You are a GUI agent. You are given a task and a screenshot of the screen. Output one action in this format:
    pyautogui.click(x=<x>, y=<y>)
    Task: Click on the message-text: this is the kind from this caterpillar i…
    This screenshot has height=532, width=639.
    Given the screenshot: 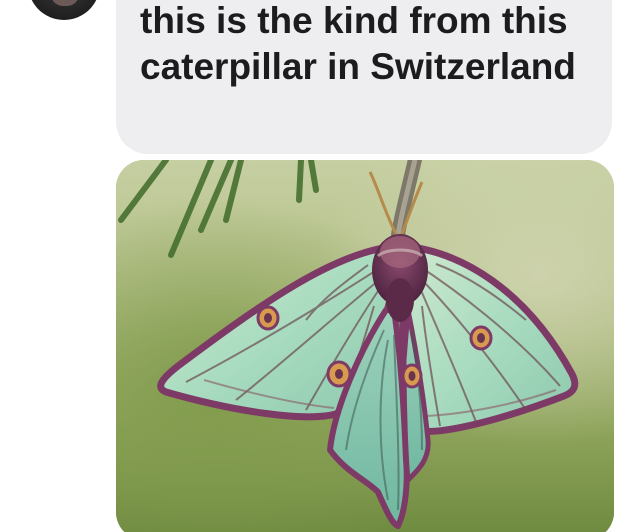 What is the action you would take?
    pyautogui.click(x=358, y=43)
    